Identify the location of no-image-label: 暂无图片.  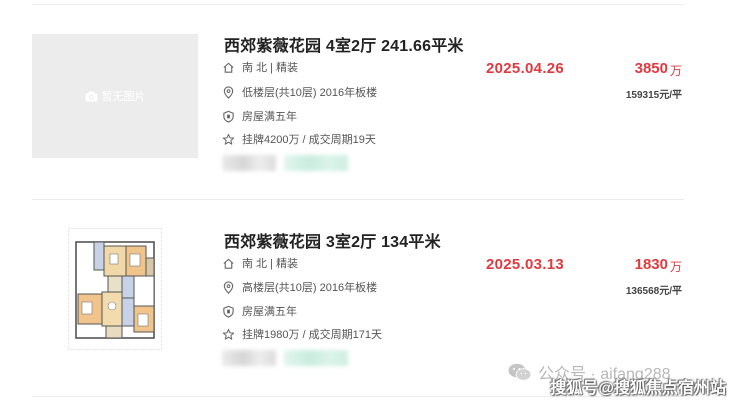
(115, 96).